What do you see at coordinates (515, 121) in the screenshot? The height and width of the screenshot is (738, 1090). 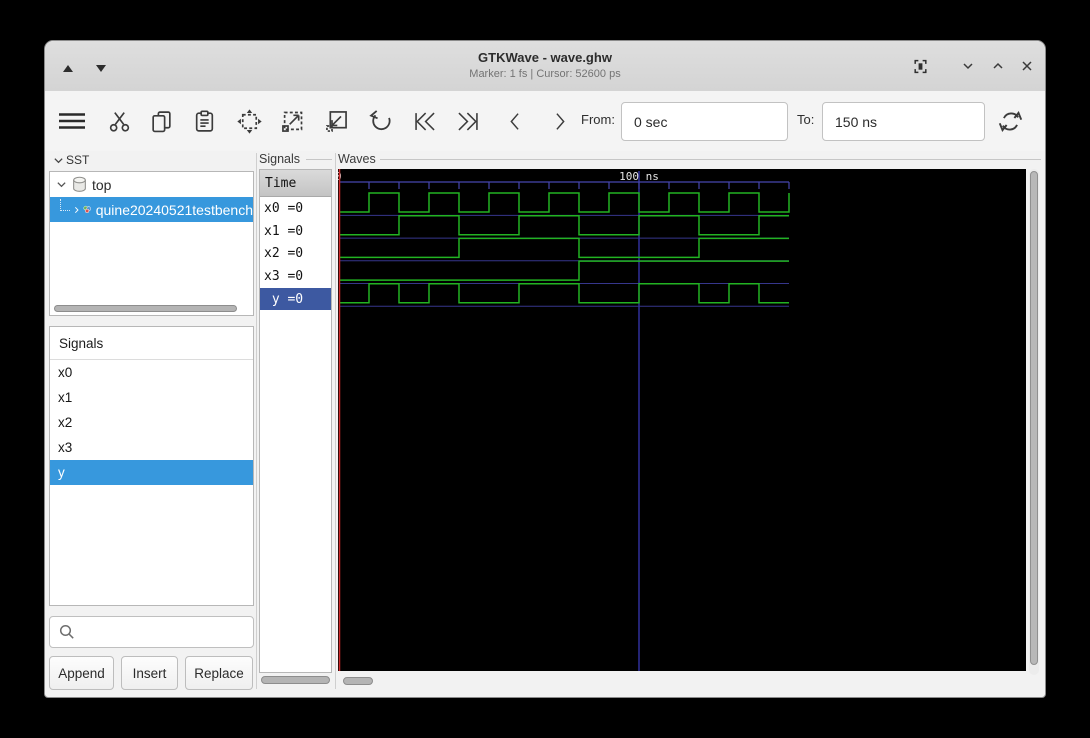 I see `step-left-icon` at bounding box center [515, 121].